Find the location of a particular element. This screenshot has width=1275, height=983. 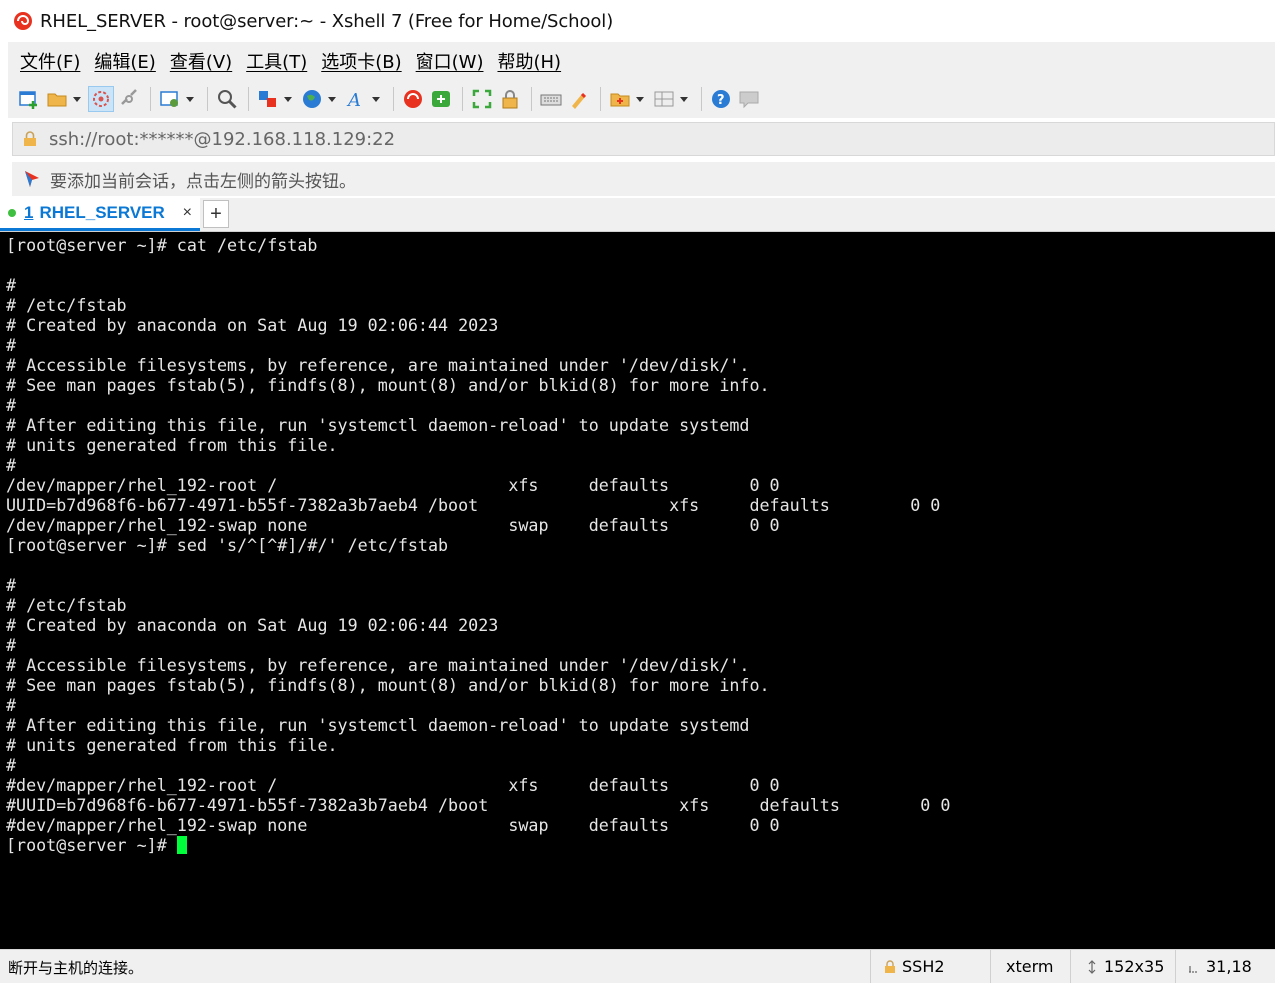

xshell-logo-icon is located at coordinates (23, 21).